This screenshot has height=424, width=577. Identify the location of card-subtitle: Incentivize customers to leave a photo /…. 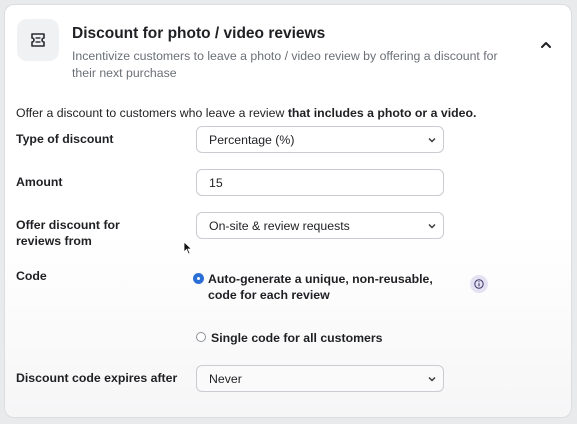
(285, 64).